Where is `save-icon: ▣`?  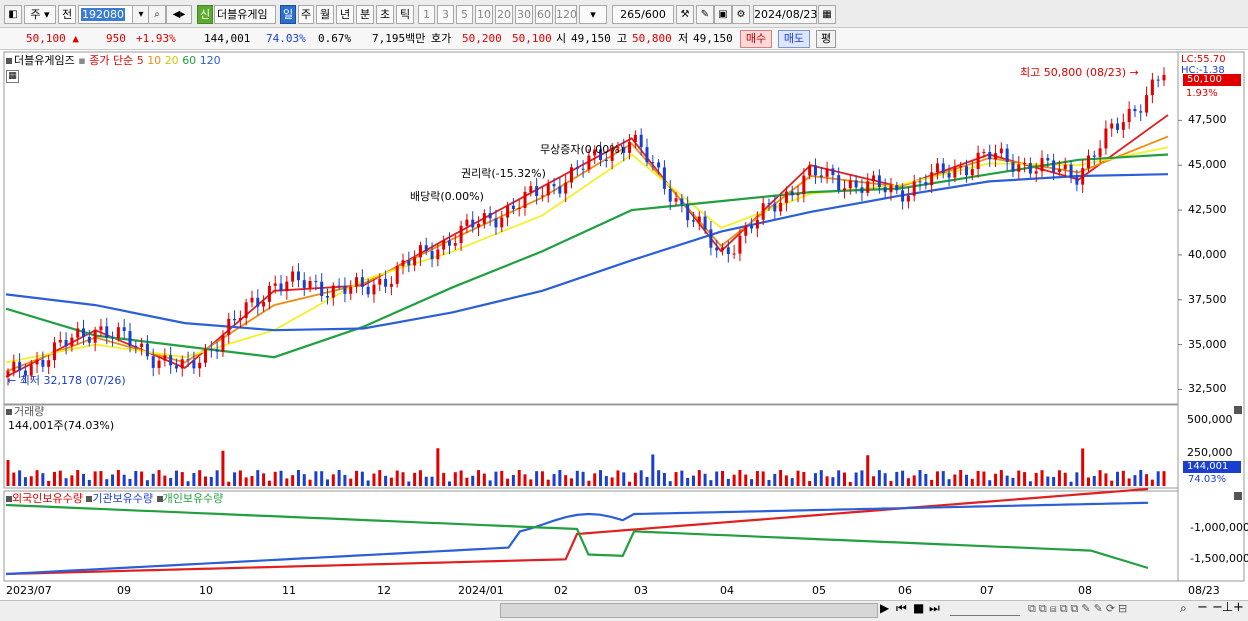 save-icon: ▣ is located at coordinates (723, 14).